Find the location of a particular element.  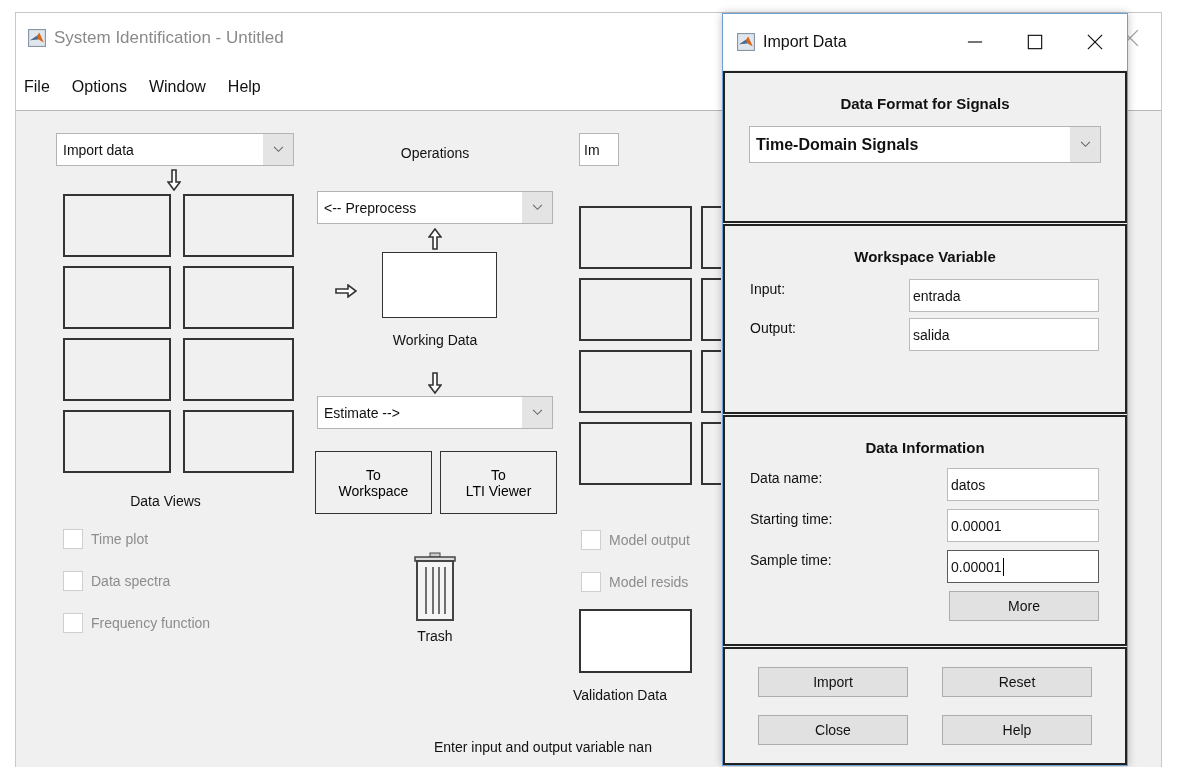

menu-item: Window is located at coordinates (177, 86).